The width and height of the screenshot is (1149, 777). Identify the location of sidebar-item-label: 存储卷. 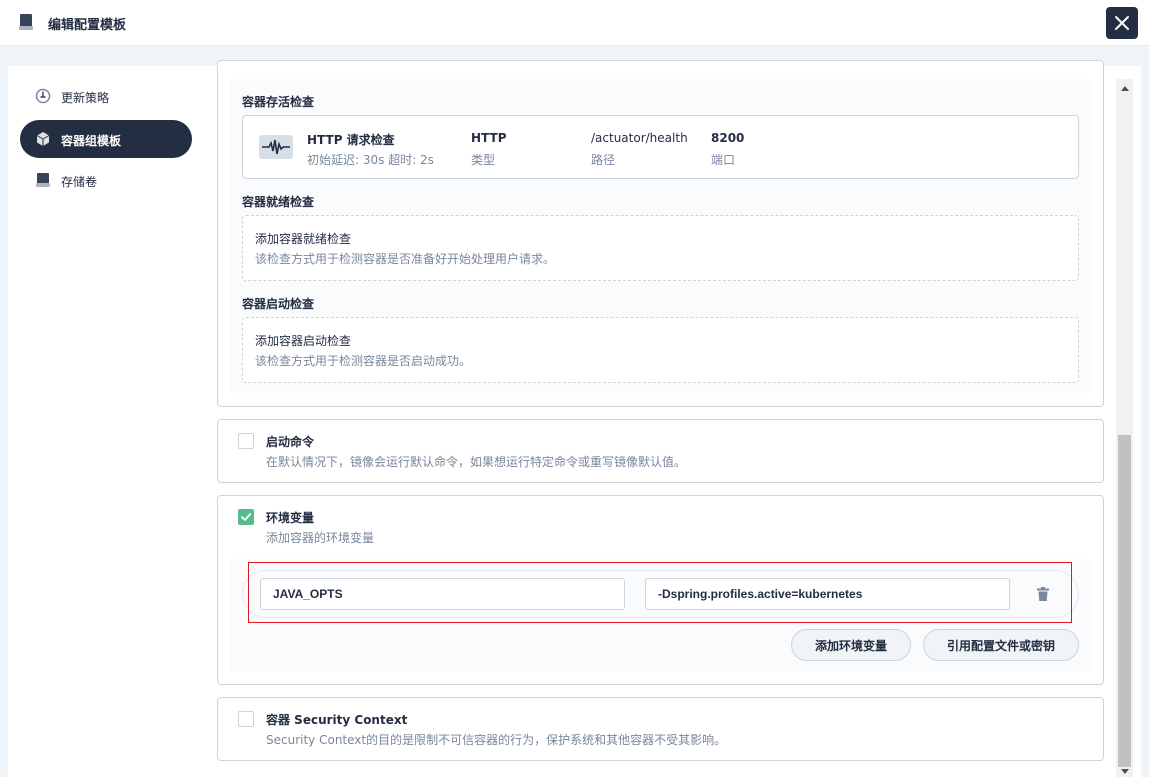
(79, 182).